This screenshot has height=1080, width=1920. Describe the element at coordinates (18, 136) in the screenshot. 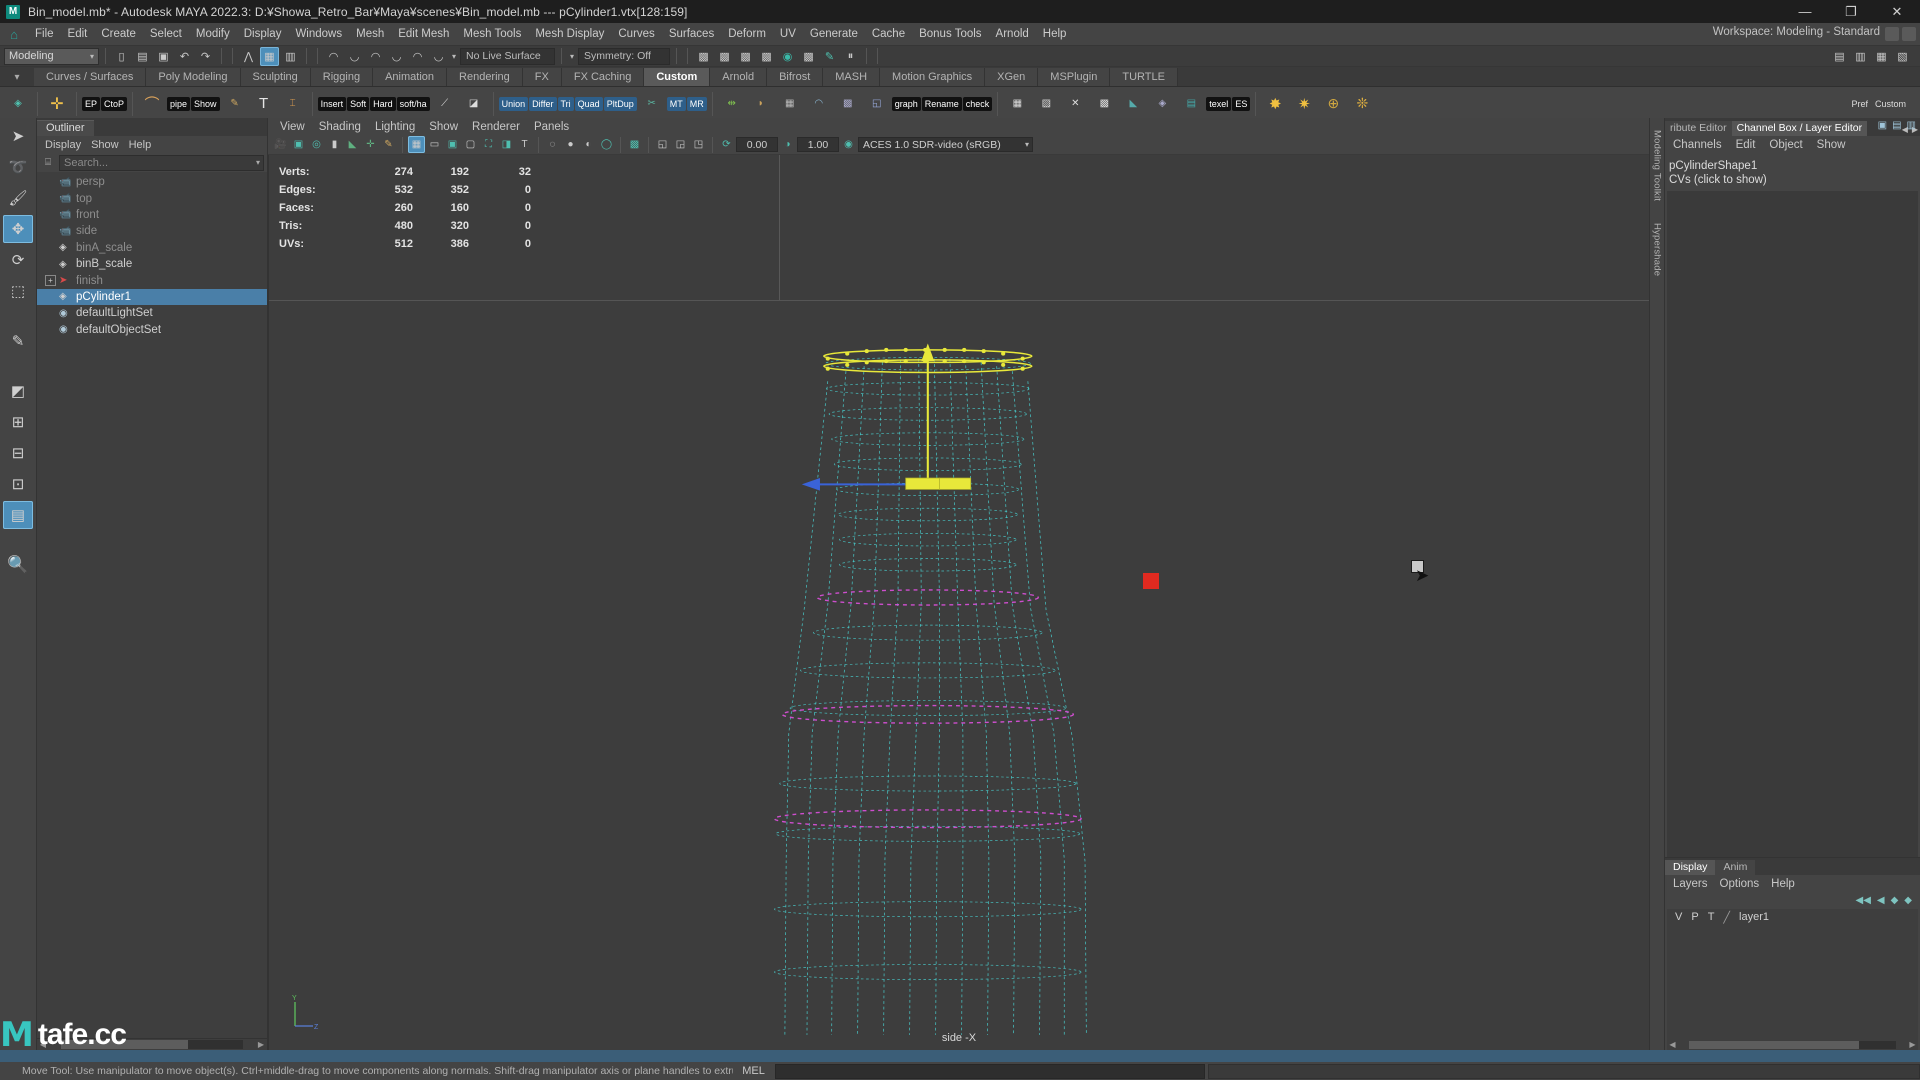

I see `select-tool-icon: ➤` at that location.